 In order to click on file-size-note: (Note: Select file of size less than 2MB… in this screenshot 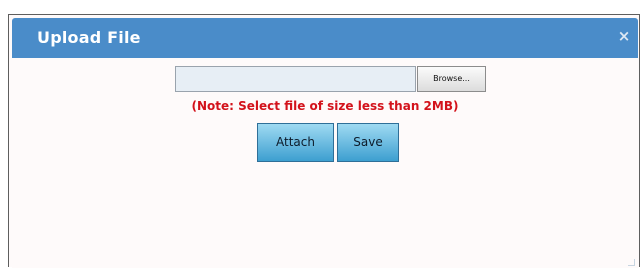, I will do `click(325, 106)`.